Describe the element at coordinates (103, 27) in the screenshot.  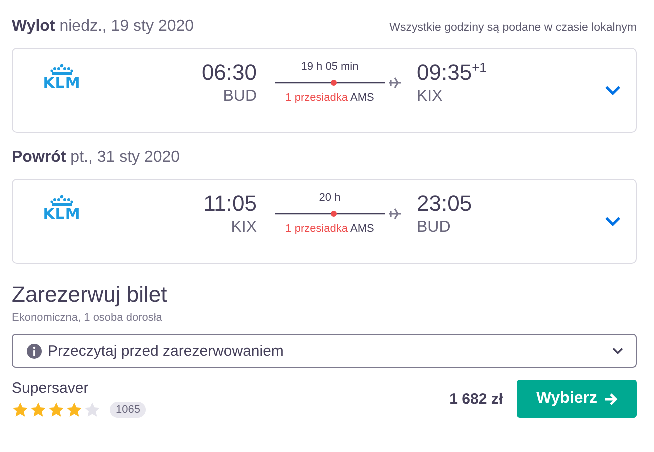
I see `leg-heading: Wylot niedz., 19 sty 2020` at that location.